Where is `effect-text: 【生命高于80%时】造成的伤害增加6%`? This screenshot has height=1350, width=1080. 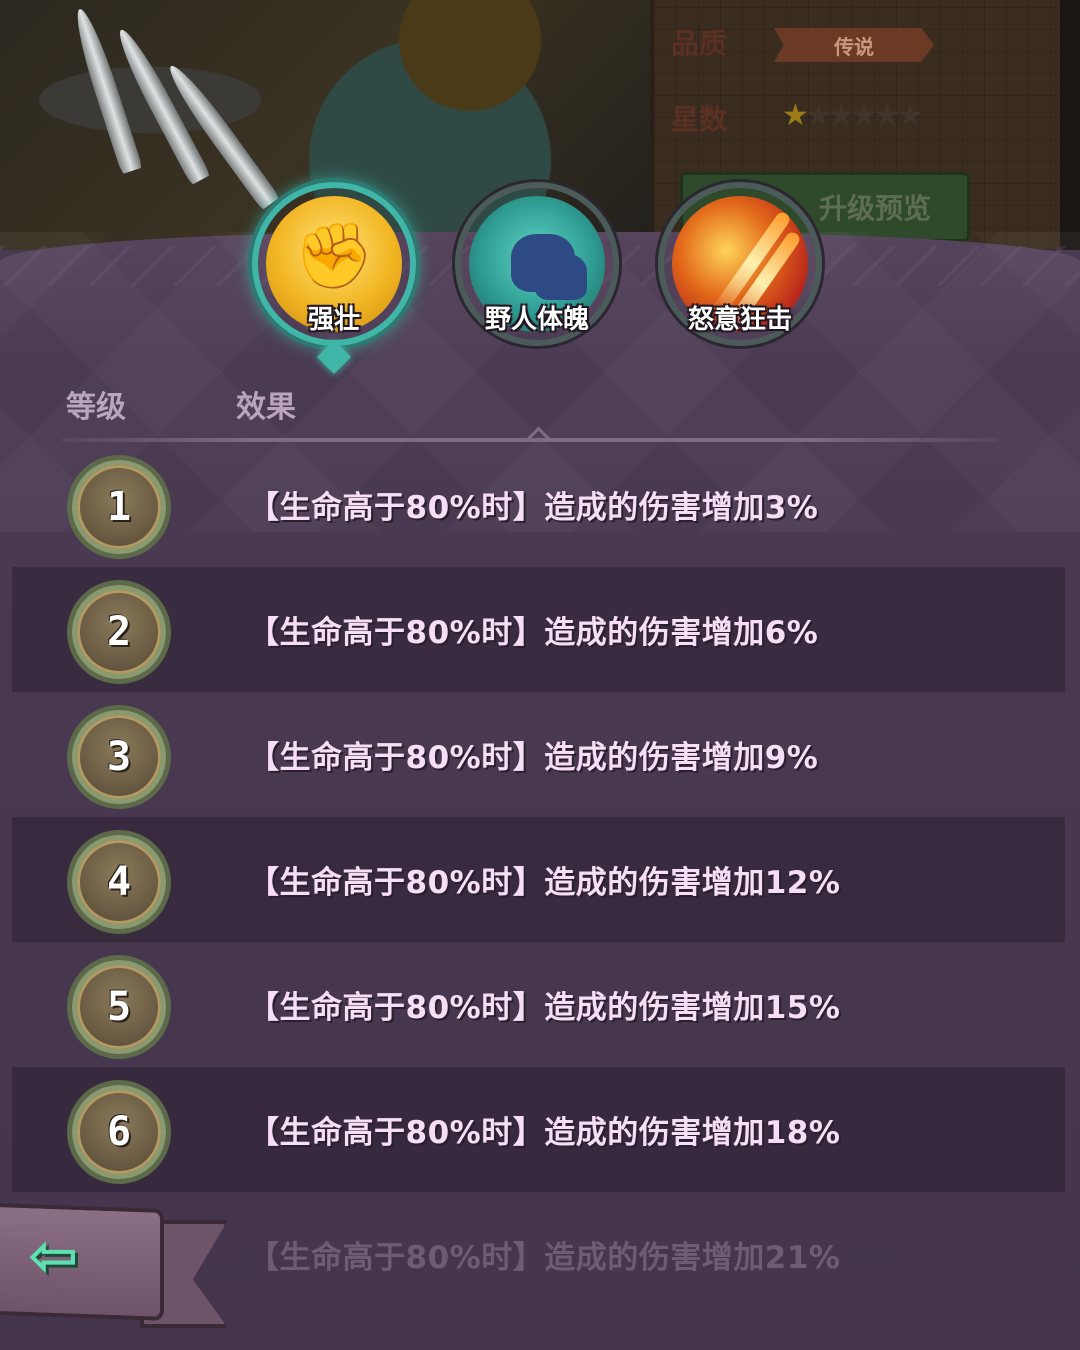
effect-text: 【生命高于80%时】造成的伤害增加6% is located at coordinates (533, 633).